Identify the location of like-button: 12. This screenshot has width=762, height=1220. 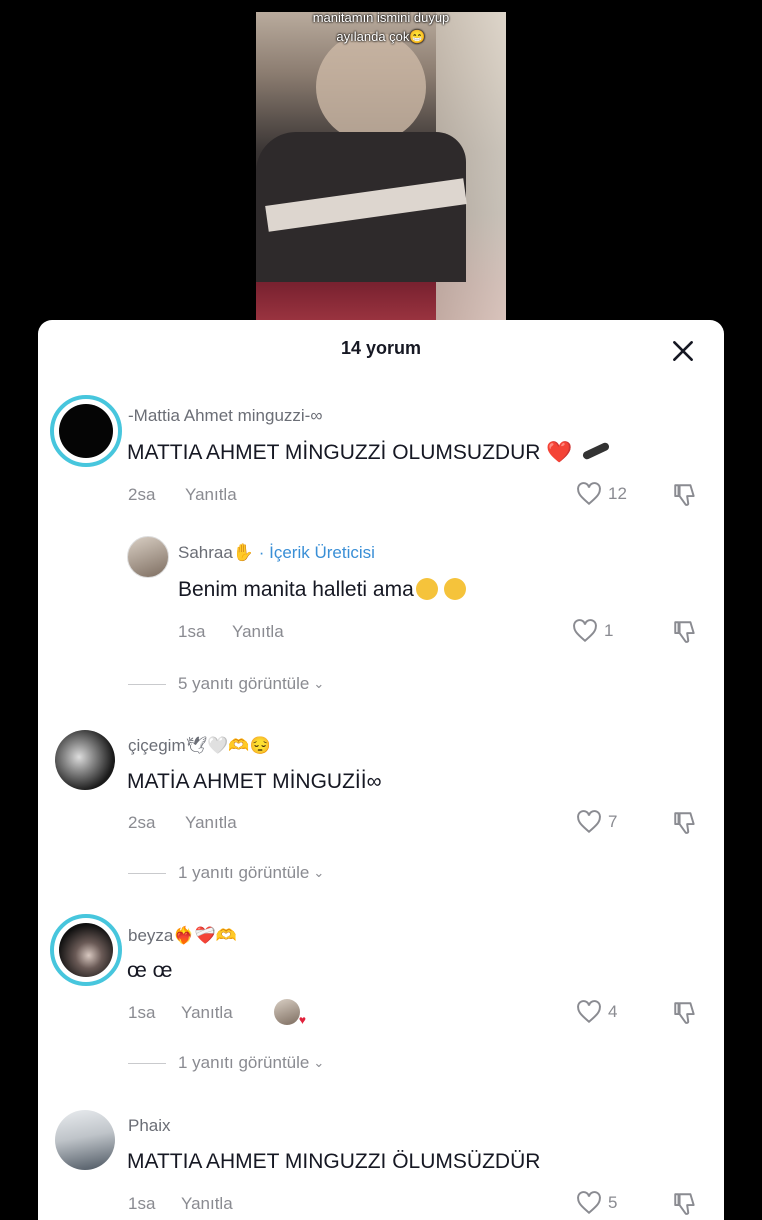
(601, 494).